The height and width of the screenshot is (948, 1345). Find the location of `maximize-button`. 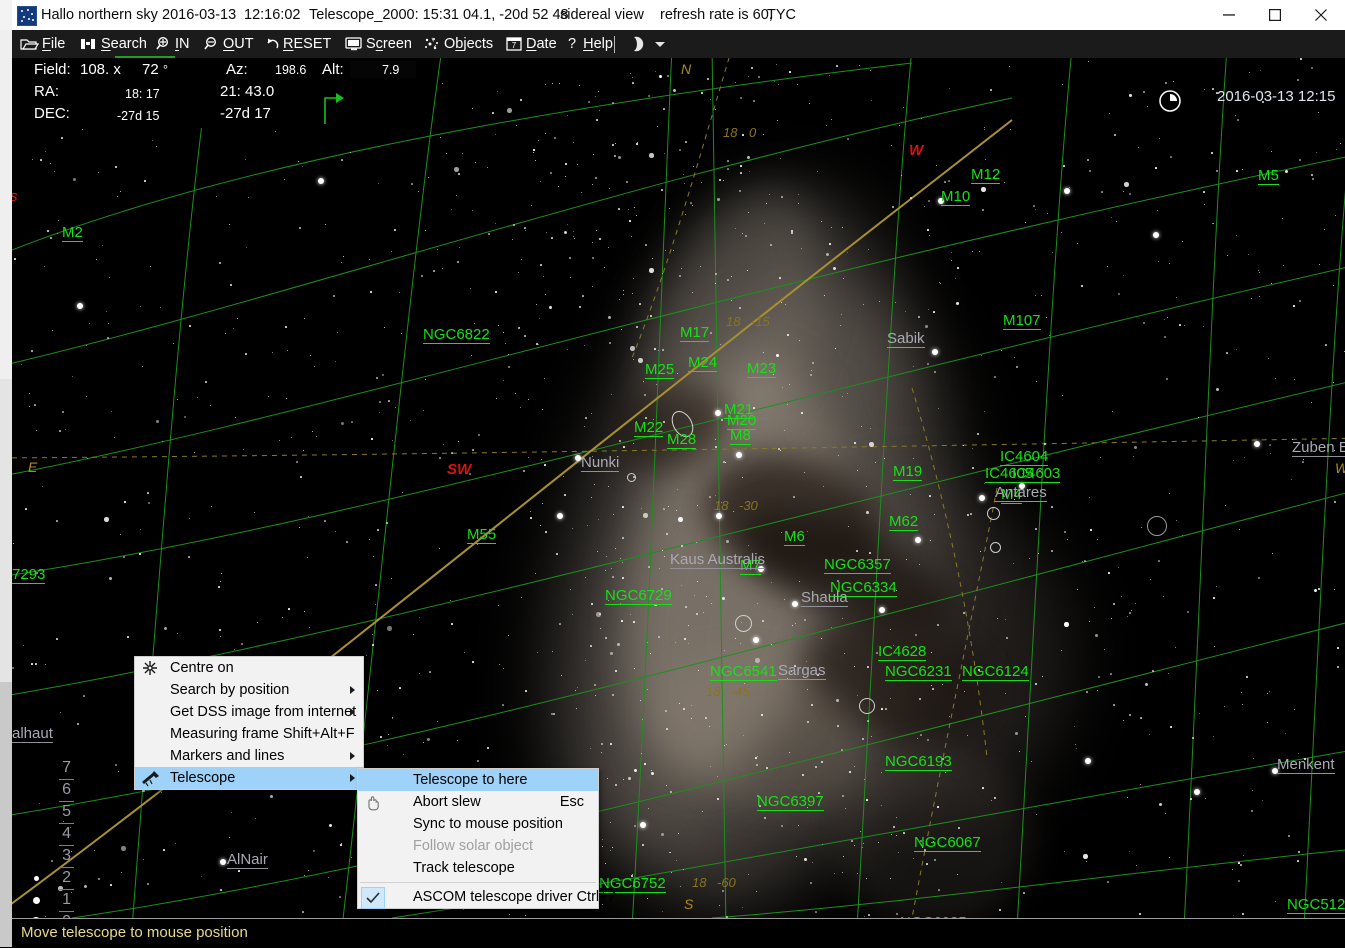

maximize-button is located at coordinates (1275, 15).